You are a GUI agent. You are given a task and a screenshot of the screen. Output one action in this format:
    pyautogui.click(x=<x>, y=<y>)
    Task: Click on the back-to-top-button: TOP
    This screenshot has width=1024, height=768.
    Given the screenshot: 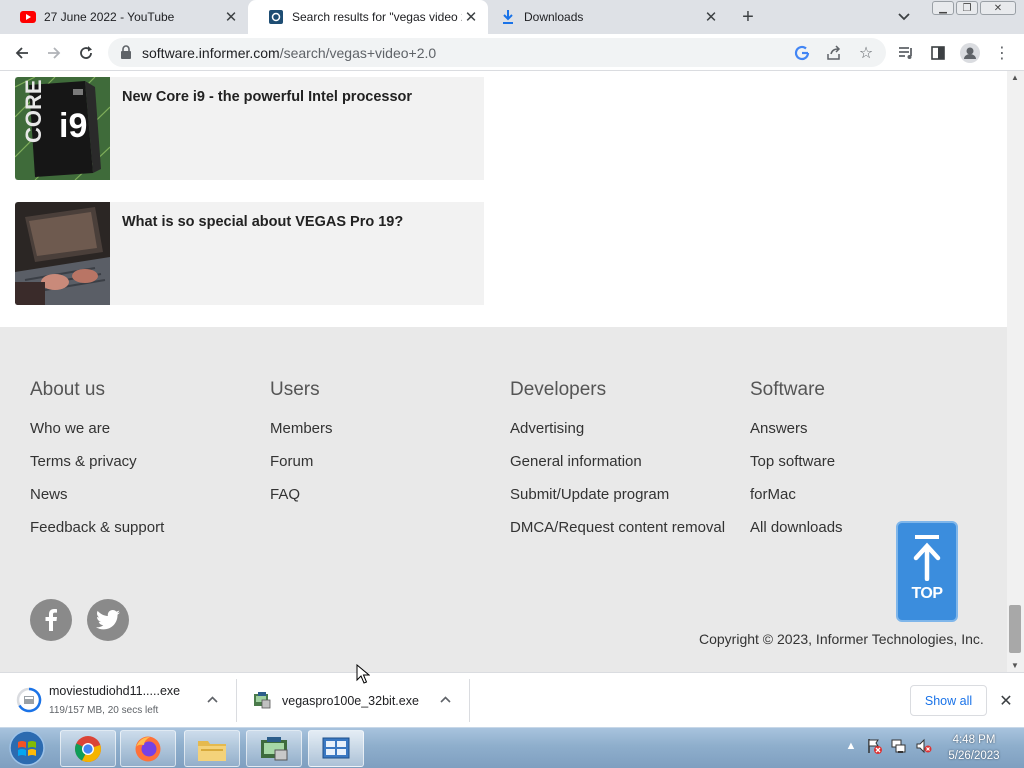 What is the action you would take?
    pyautogui.click(x=927, y=571)
    